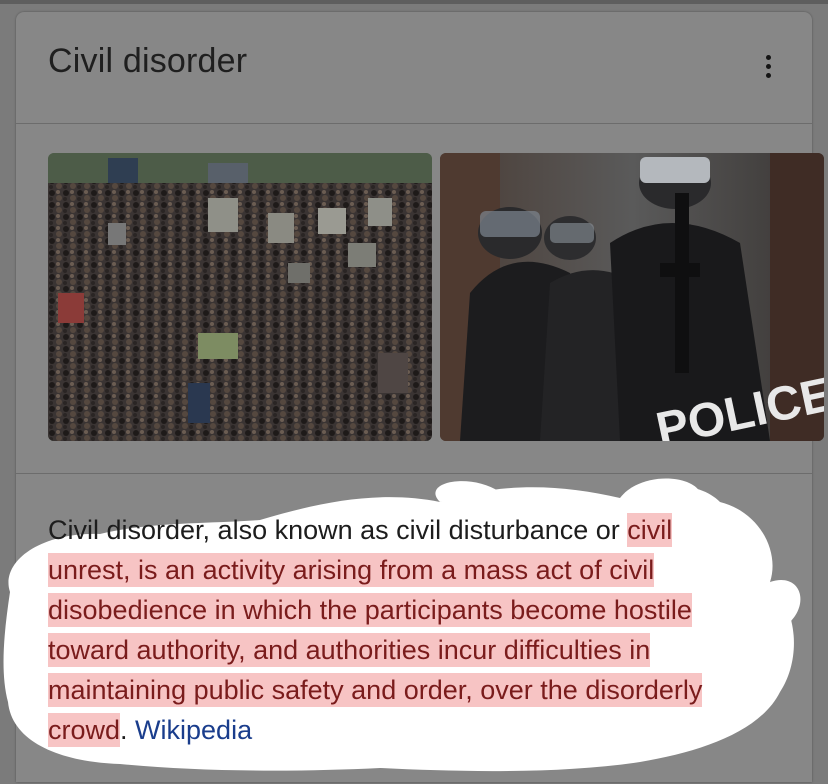 The width and height of the screenshot is (828, 784). What do you see at coordinates (768, 57) in the screenshot?
I see `more-vert-icon` at bounding box center [768, 57].